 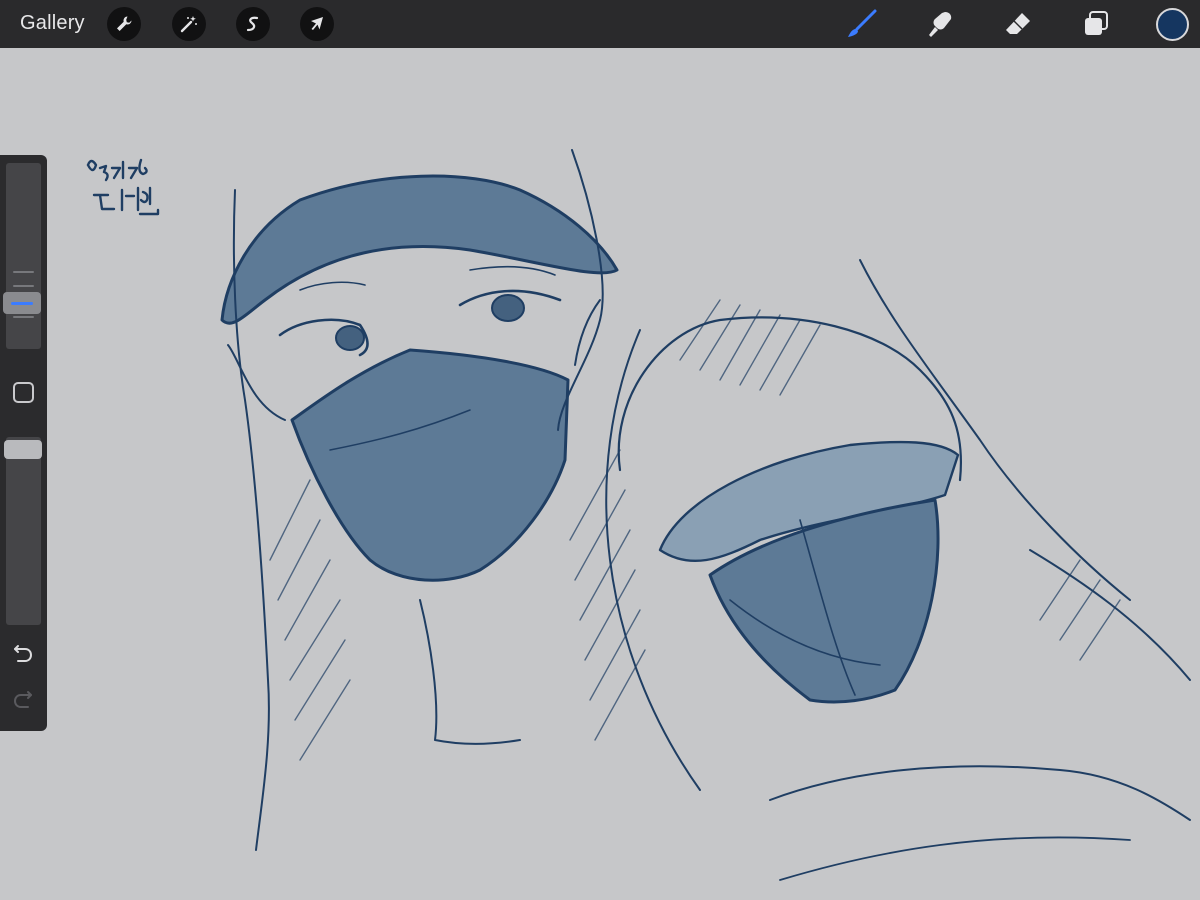 I want to click on redo-button, so click(x=23, y=701).